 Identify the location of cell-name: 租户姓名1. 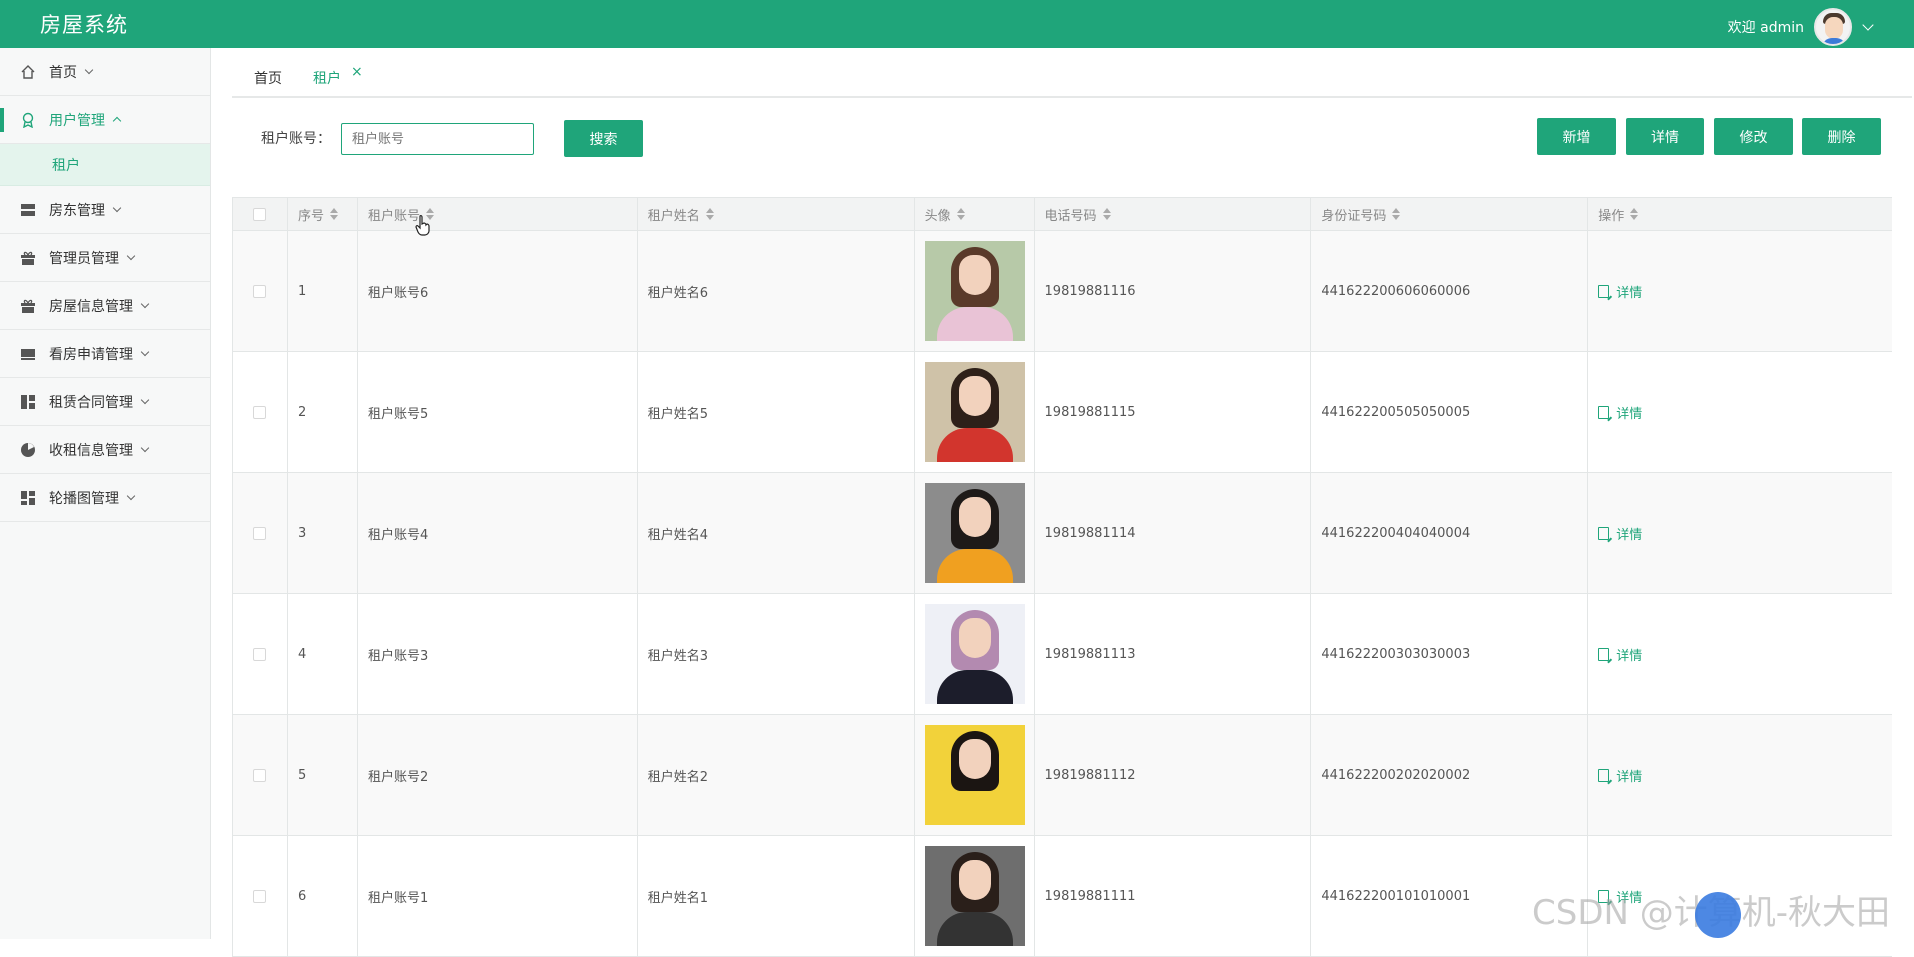
(776, 896).